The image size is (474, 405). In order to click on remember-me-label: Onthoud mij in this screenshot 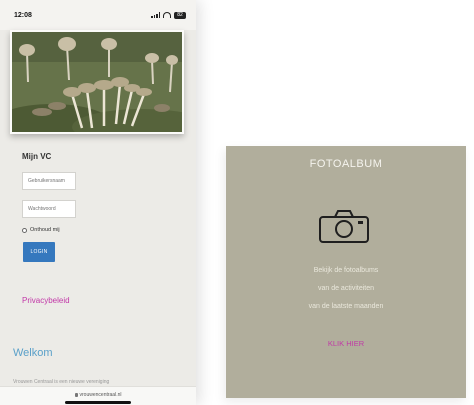, I will do `click(45, 230)`.